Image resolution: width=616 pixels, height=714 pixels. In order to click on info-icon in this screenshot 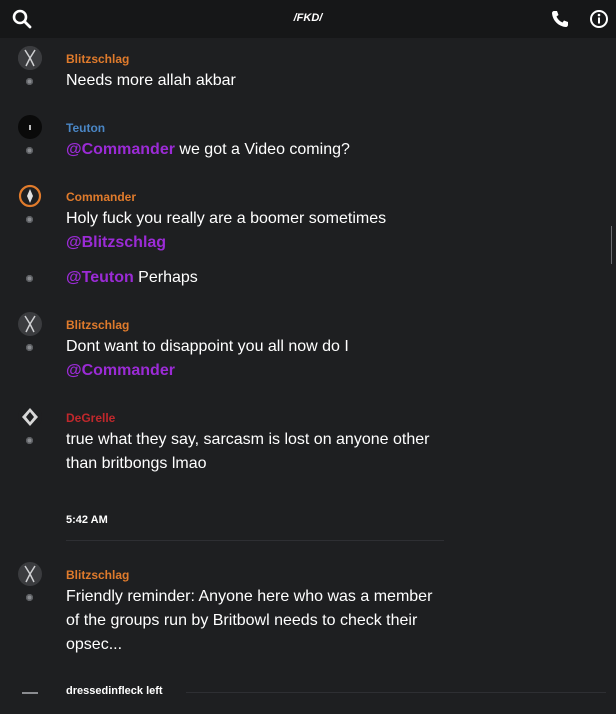, I will do `click(599, 19)`.